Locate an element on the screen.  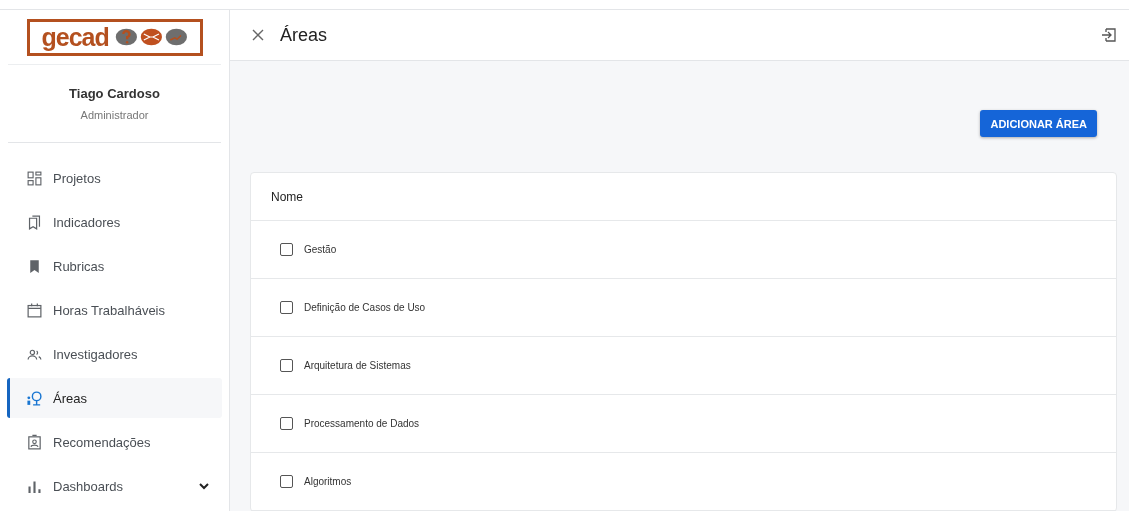
sidebar-item: Rubricas is located at coordinates (114, 266).